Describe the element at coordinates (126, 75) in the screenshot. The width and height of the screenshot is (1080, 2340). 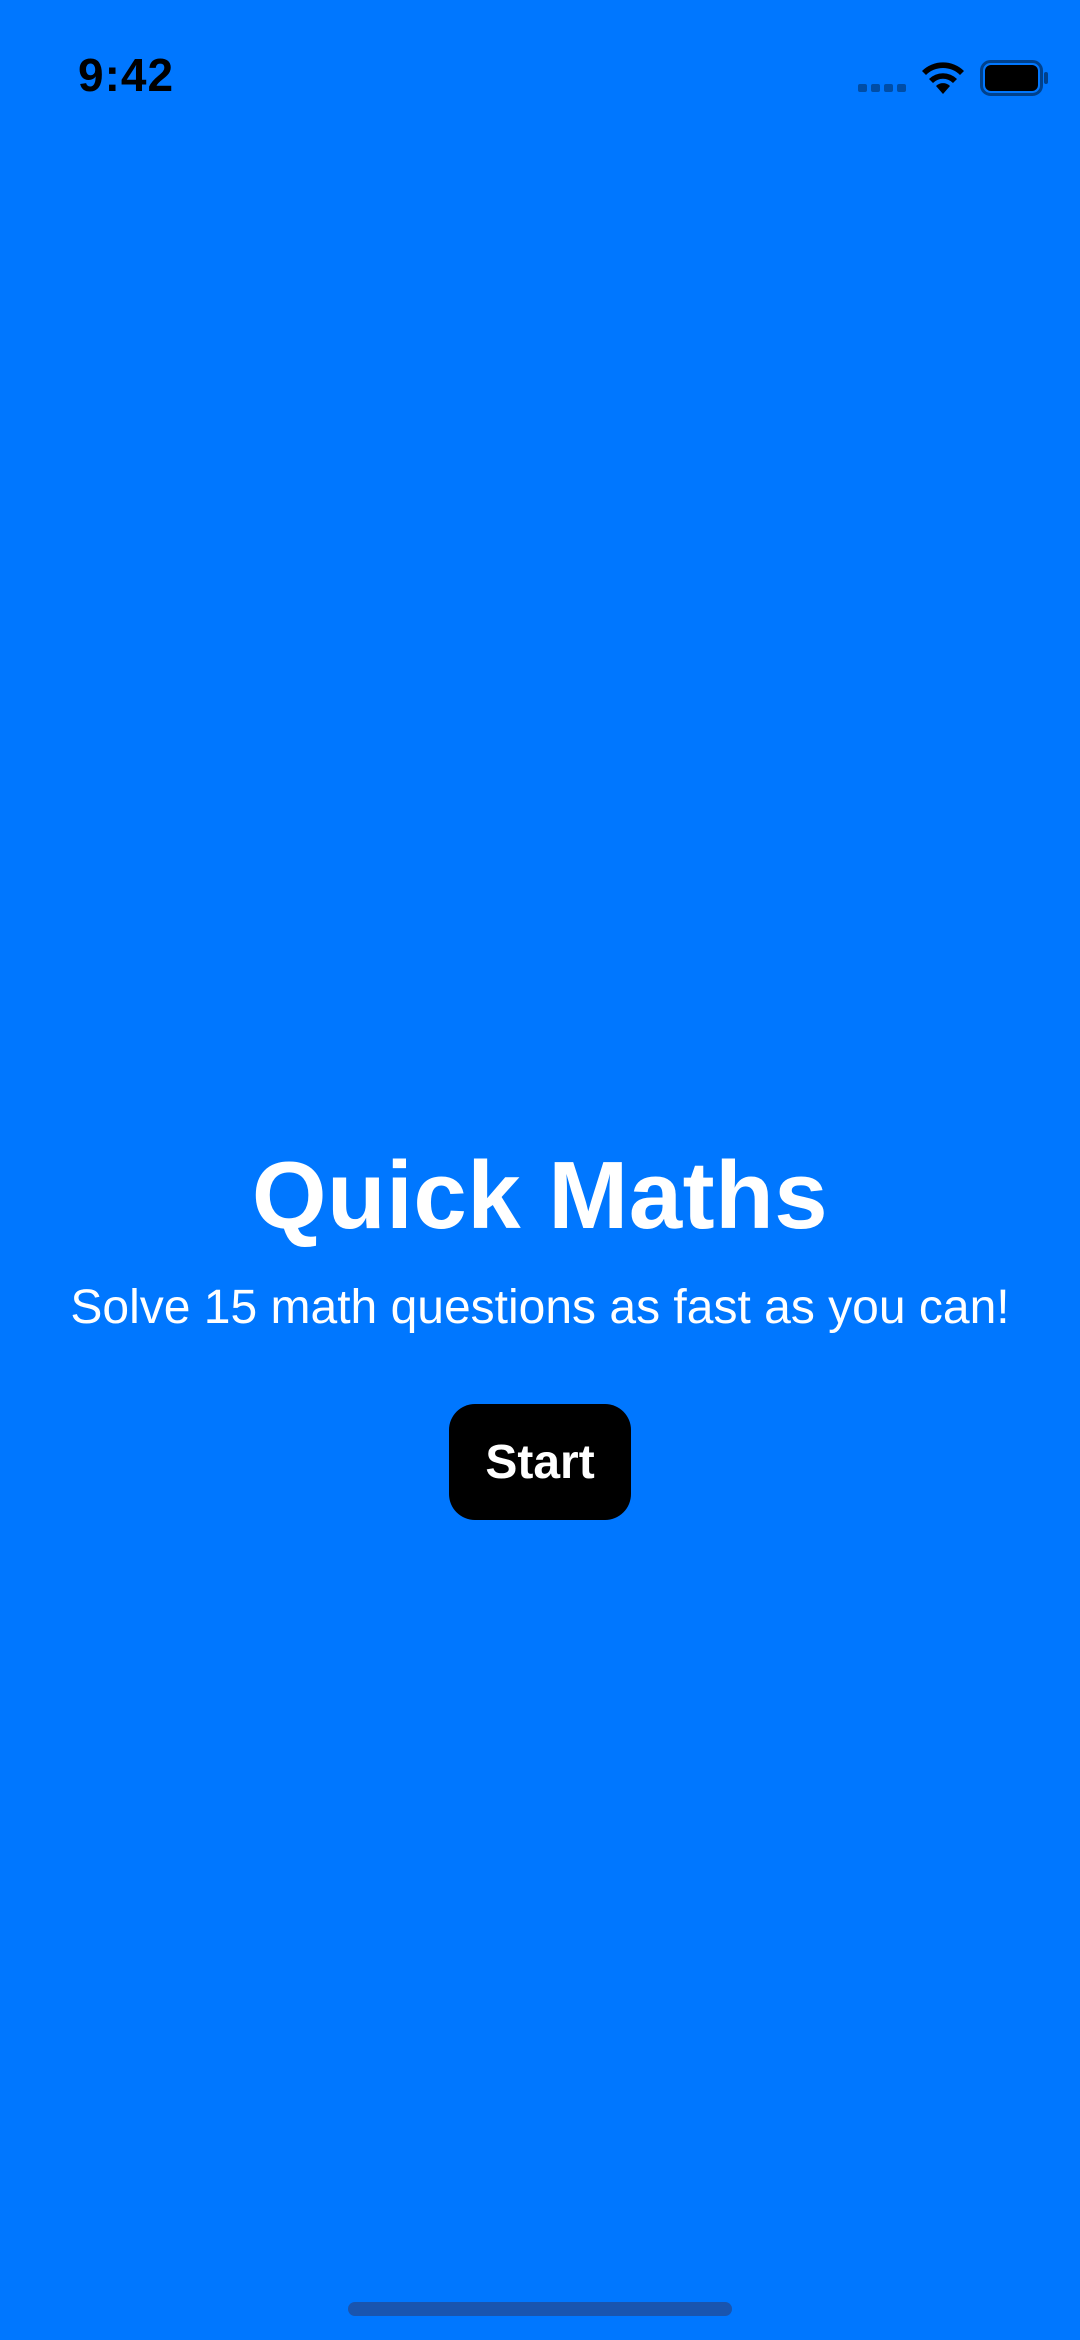
I see `status-time: 9:42` at that location.